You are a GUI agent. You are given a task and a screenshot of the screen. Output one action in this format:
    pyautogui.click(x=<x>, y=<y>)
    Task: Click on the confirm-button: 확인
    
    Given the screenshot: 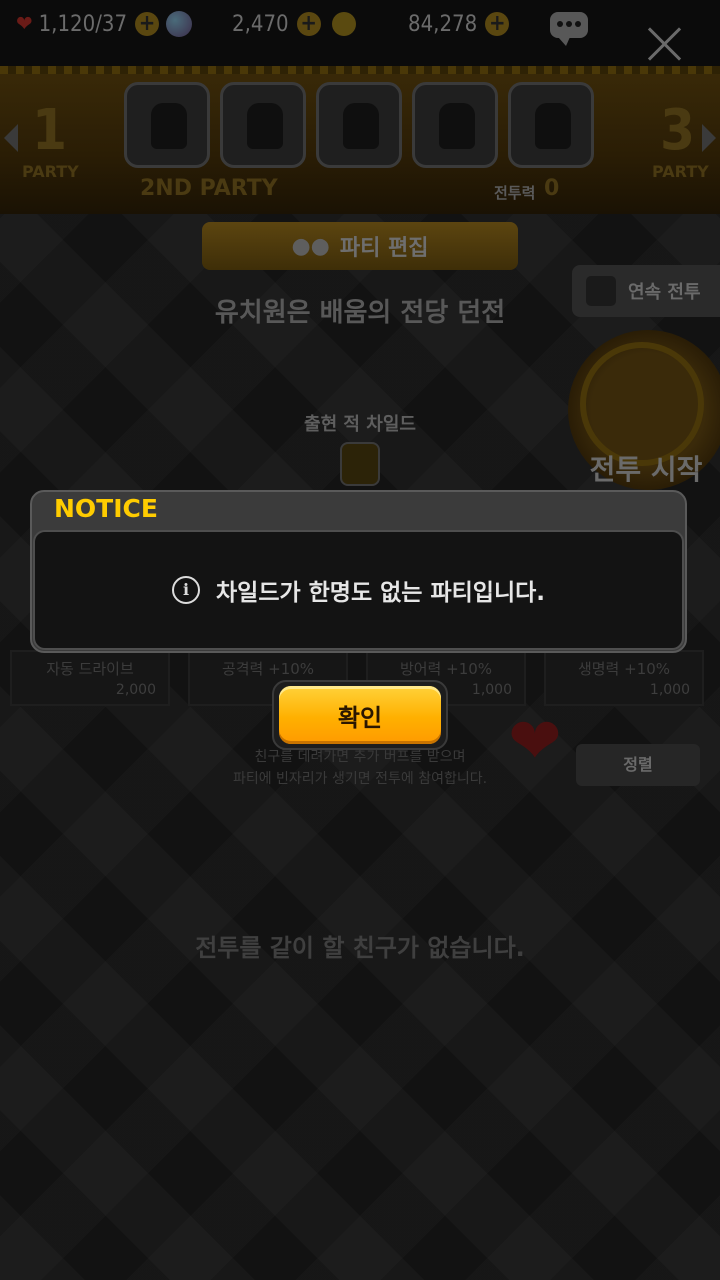 What is the action you would take?
    pyautogui.click(x=360, y=715)
    